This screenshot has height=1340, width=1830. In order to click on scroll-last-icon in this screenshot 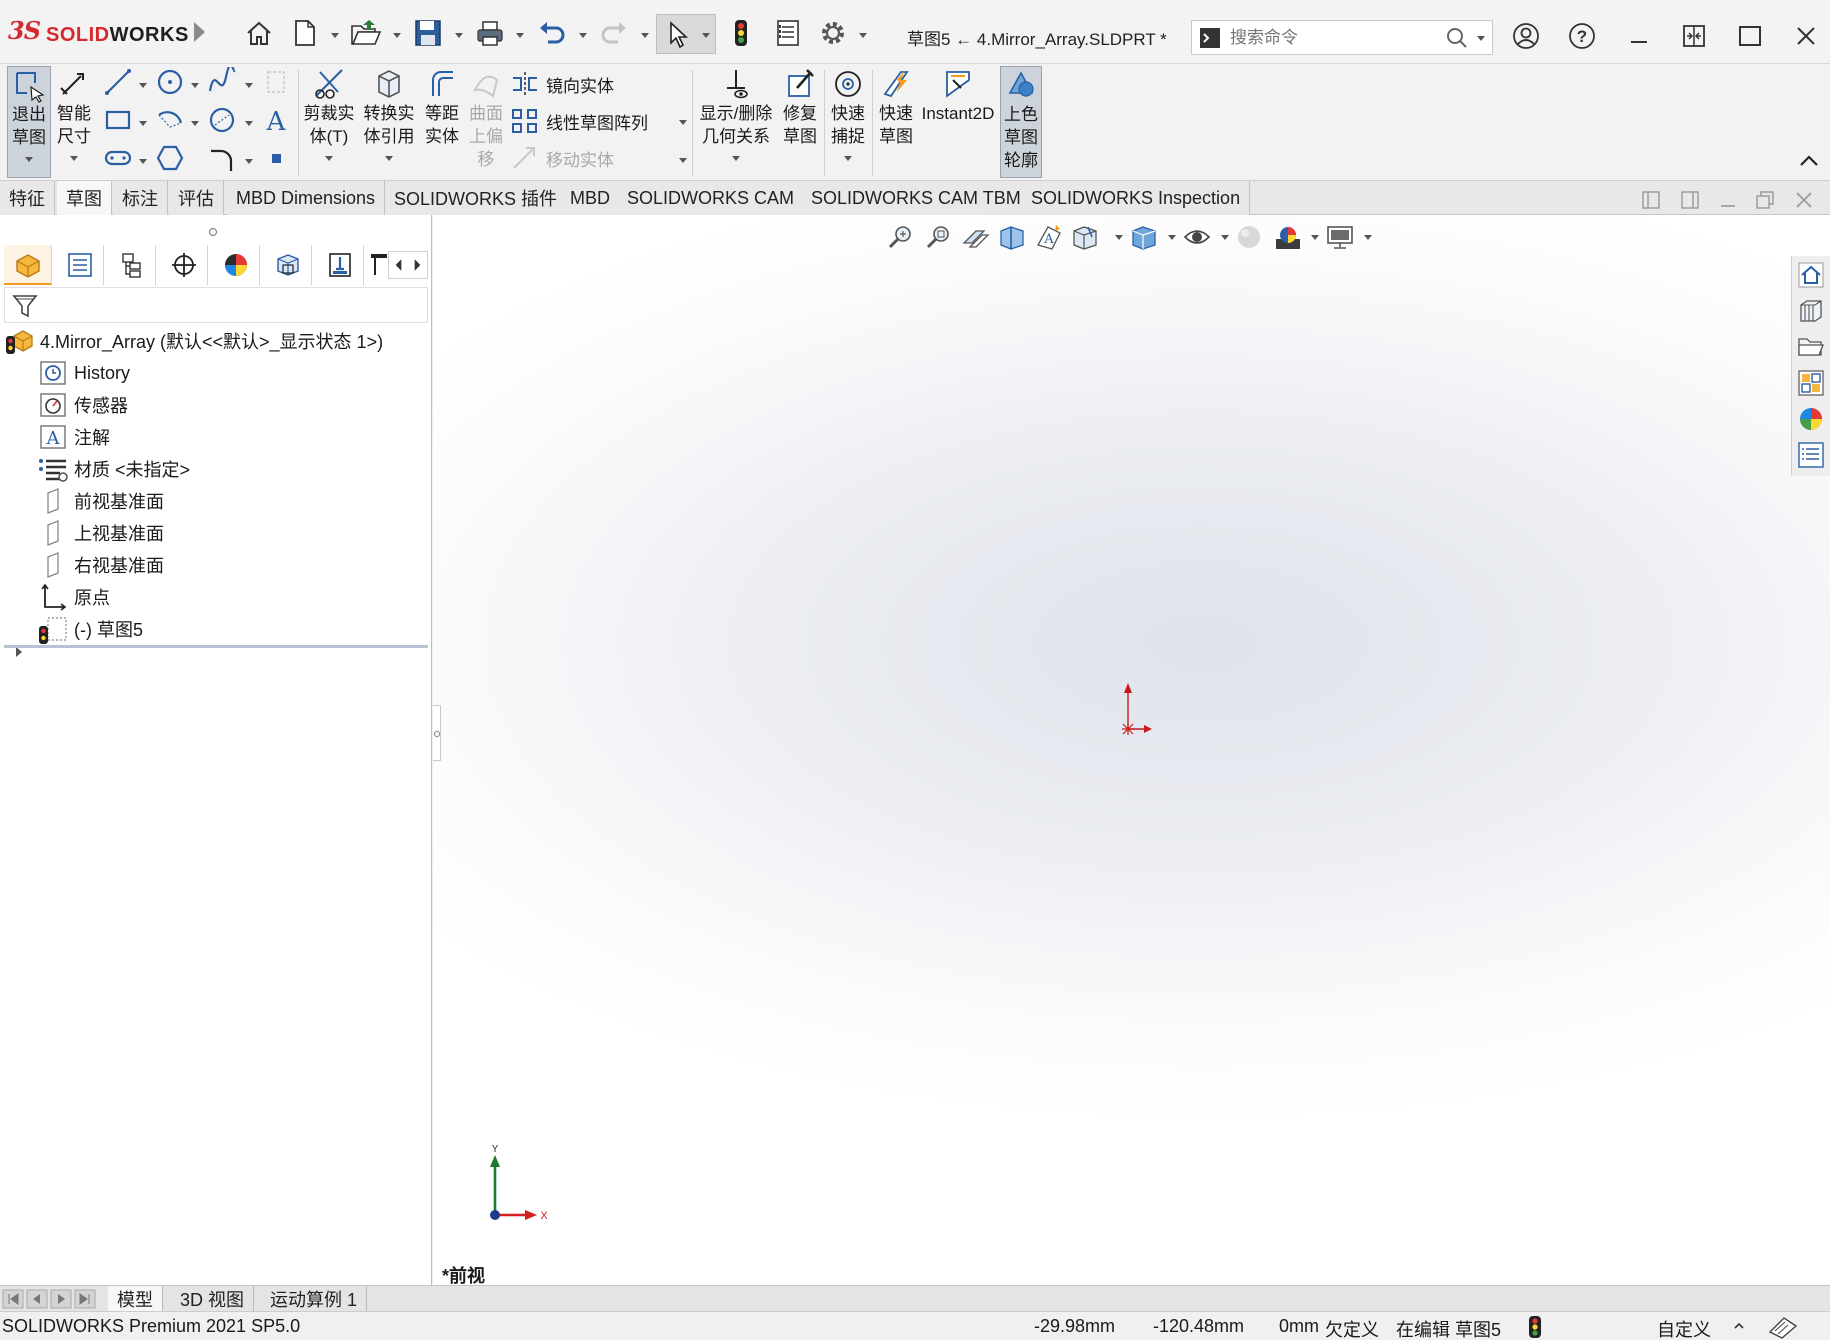, I will do `click(85, 1299)`.